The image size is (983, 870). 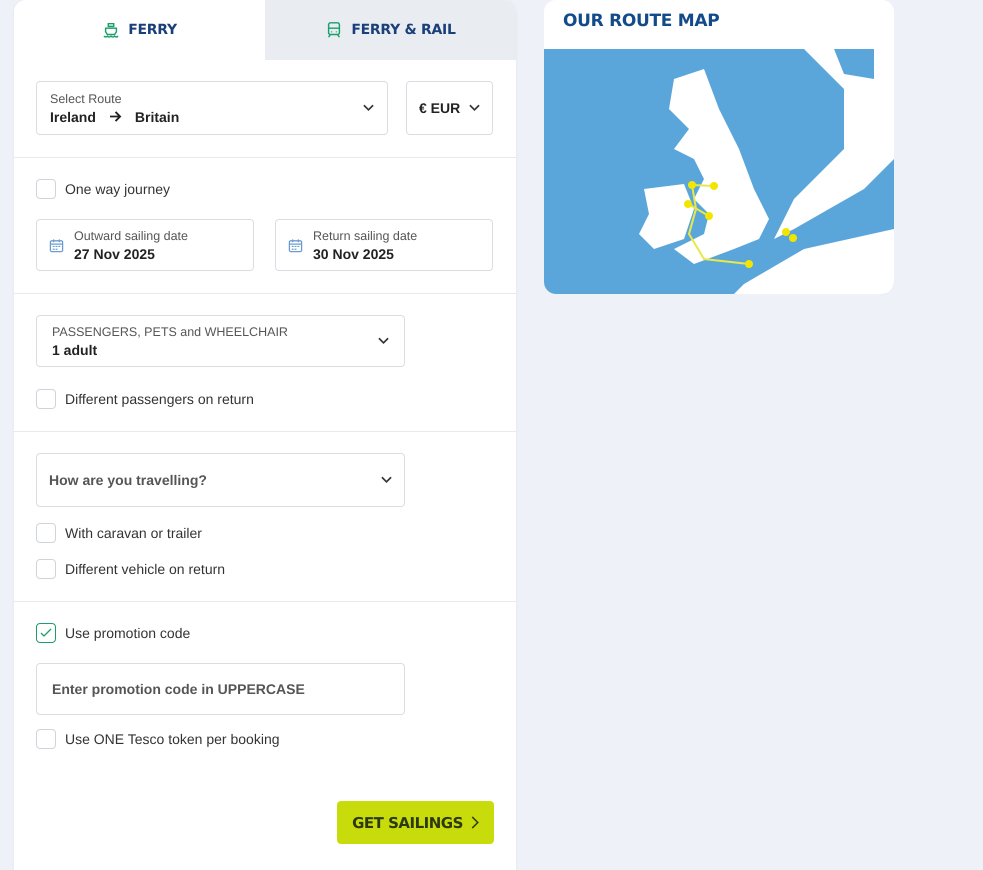 What do you see at coordinates (220, 480) in the screenshot?
I see `travel-select: How are you travelling?` at bounding box center [220, 480].